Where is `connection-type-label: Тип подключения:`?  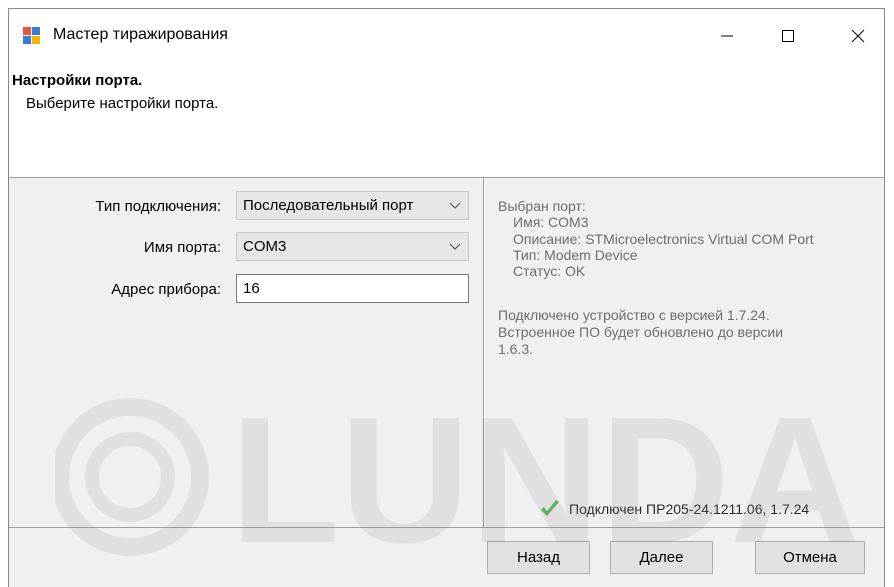 connection-type-label: Тип подключения: is located at coordinates (158, 206).